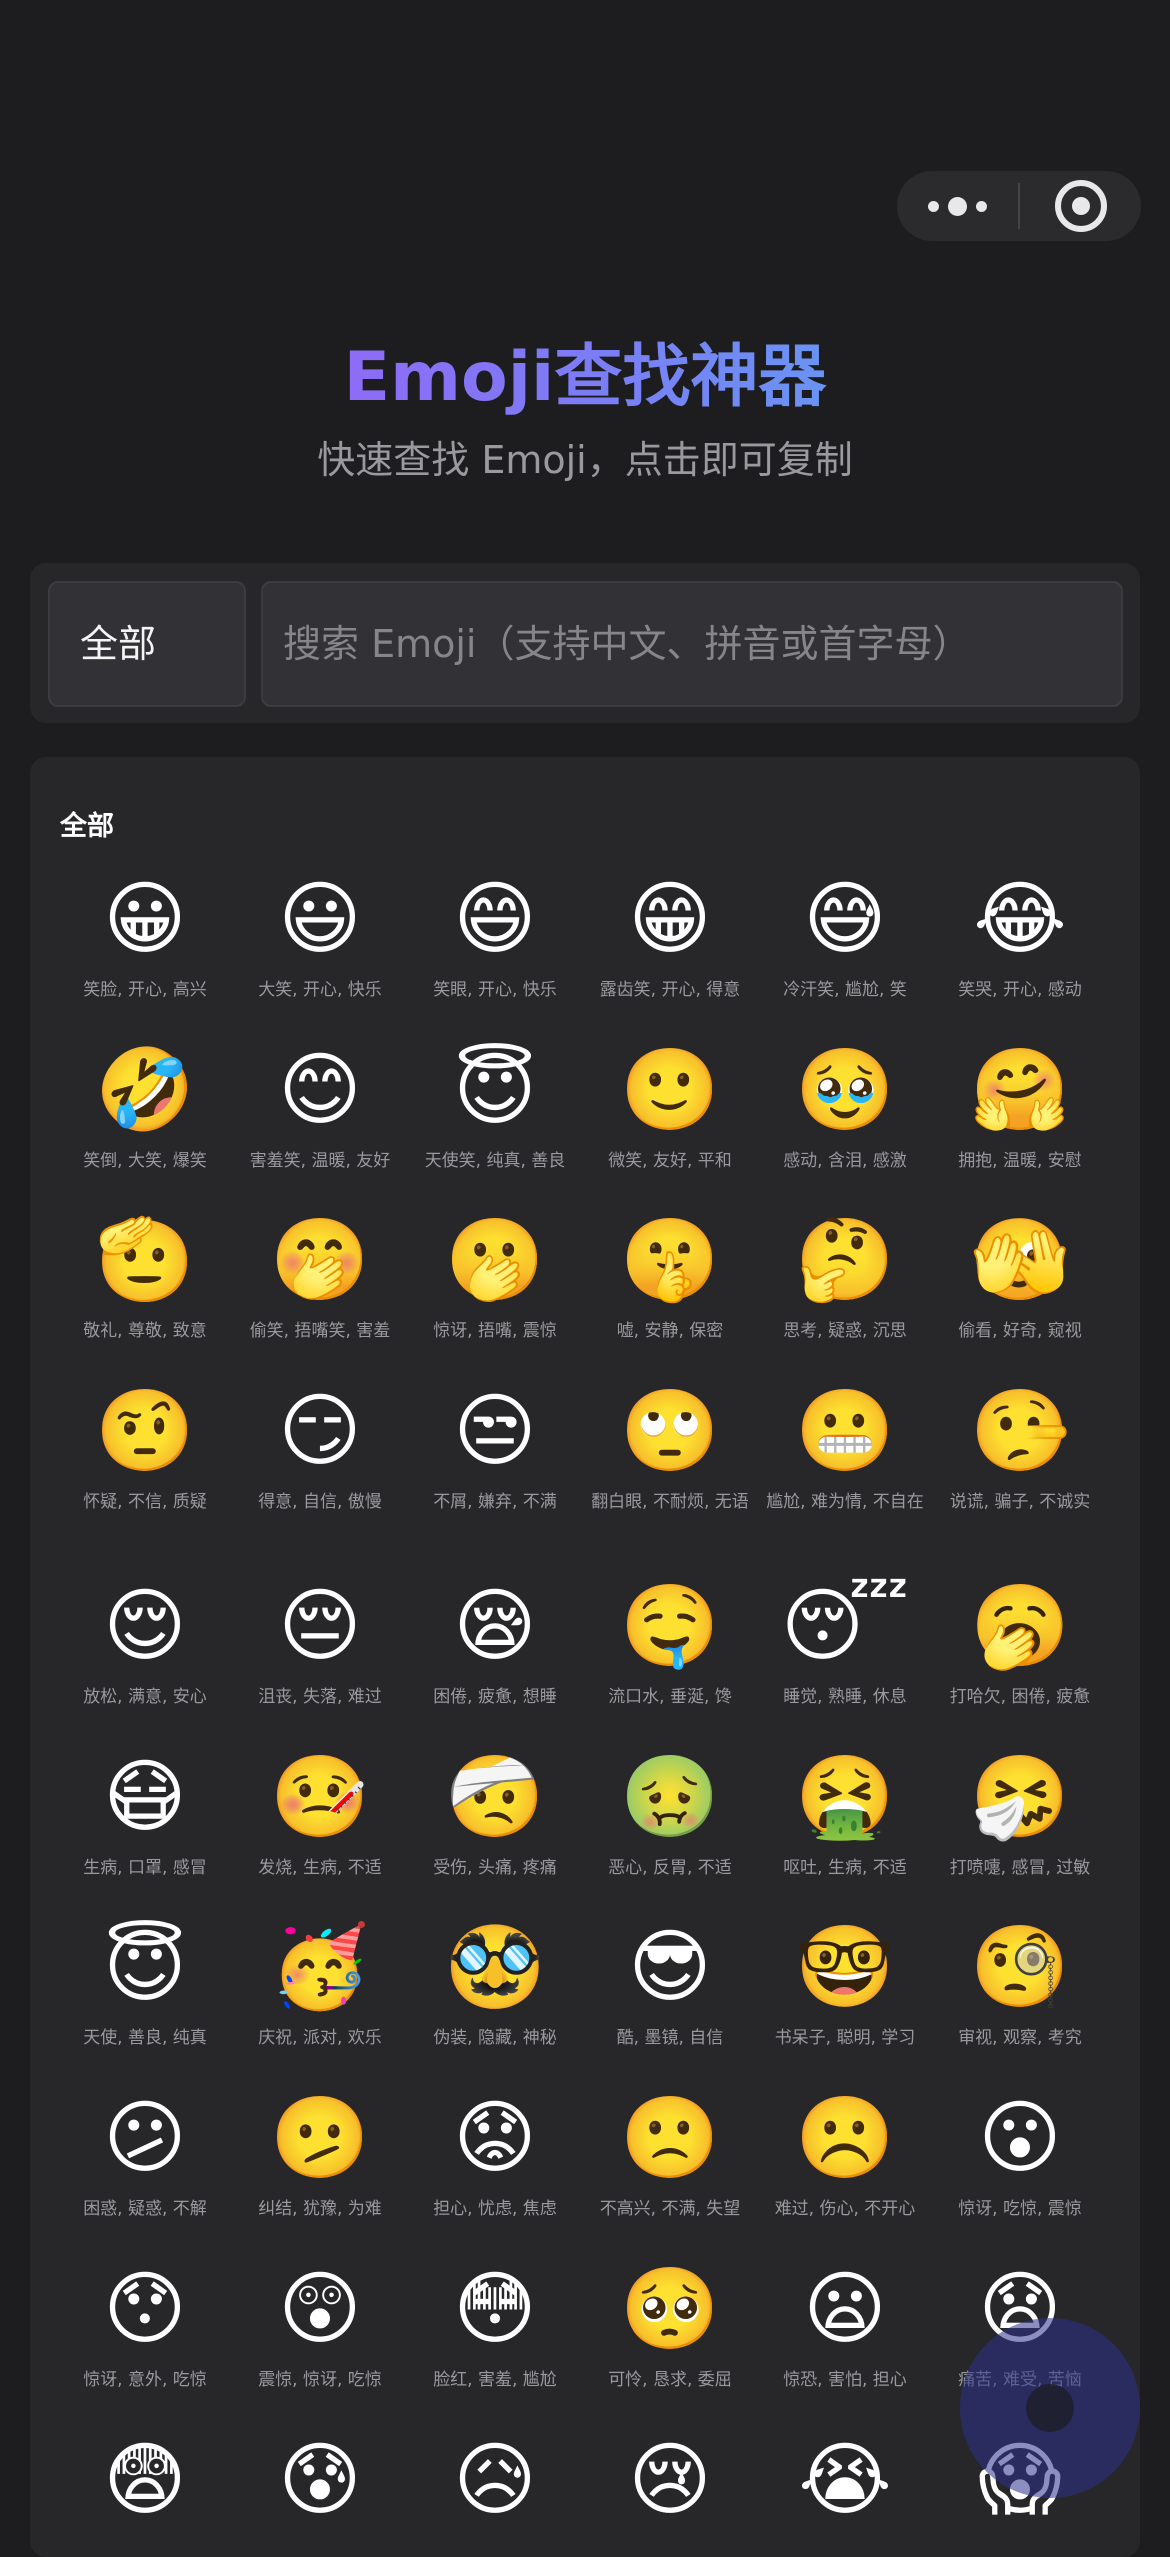 This screenshot has height=2557, width=1170. I want to click on emoji-cell: 🥱 打哈欠, 困倦, 疲惫, so click(1020, 1644).